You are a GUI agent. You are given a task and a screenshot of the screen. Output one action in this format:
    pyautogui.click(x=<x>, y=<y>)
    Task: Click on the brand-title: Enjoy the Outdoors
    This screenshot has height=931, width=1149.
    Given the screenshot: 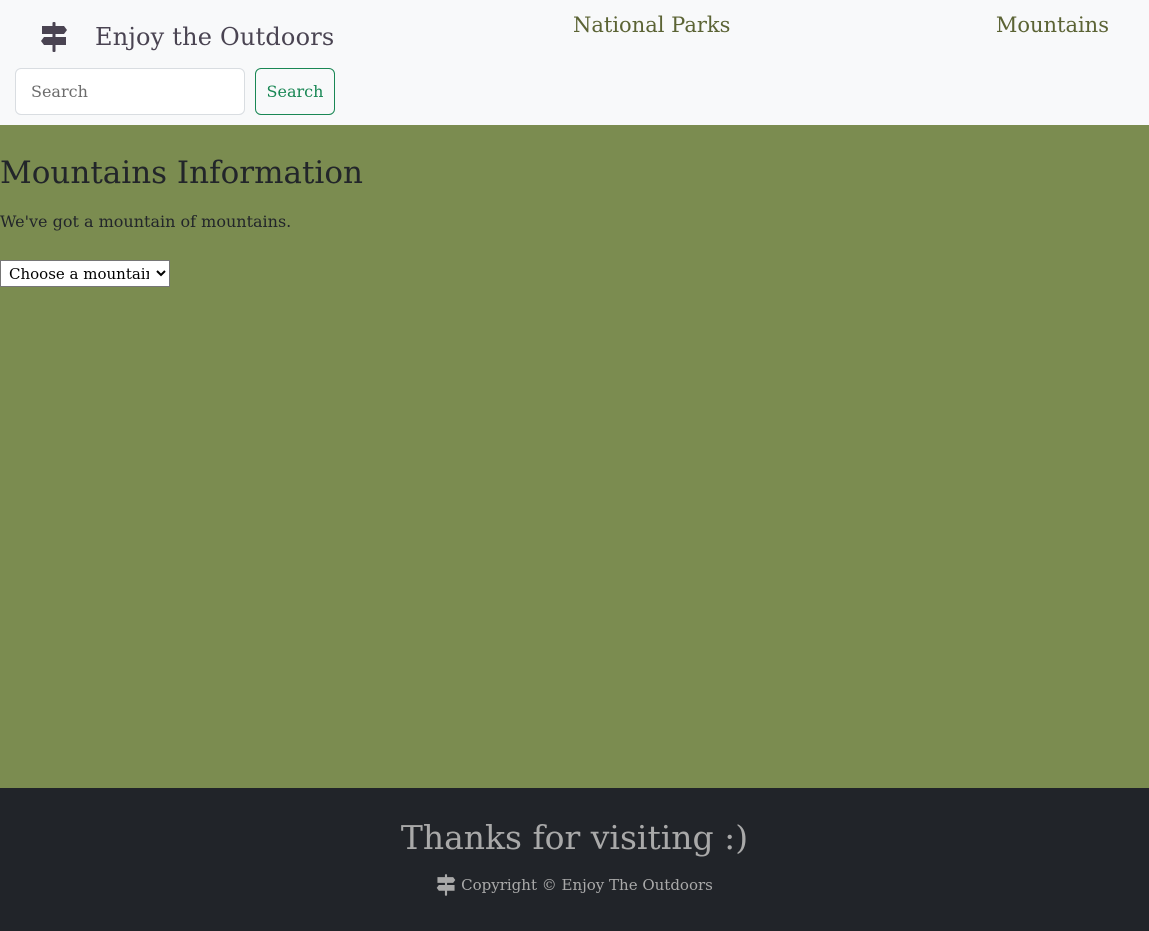 What is the action you would take?
    pyautogui.click(x=215, y=37)
    